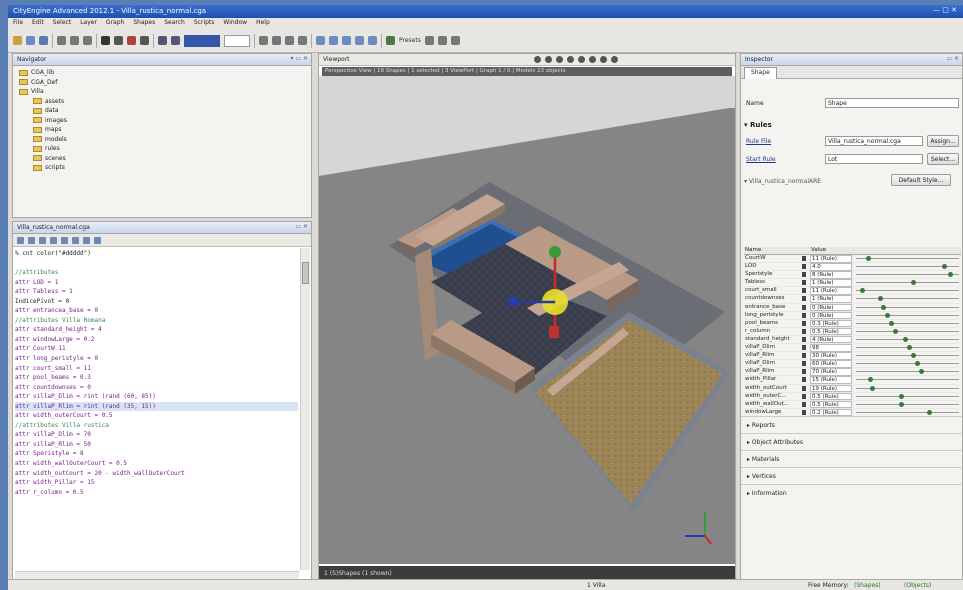 The width and height of the screenshot is (963, 590). Describe the element at coordinates (554, 332) in the screenshot. I see `gizmo-z-handle` at that location.